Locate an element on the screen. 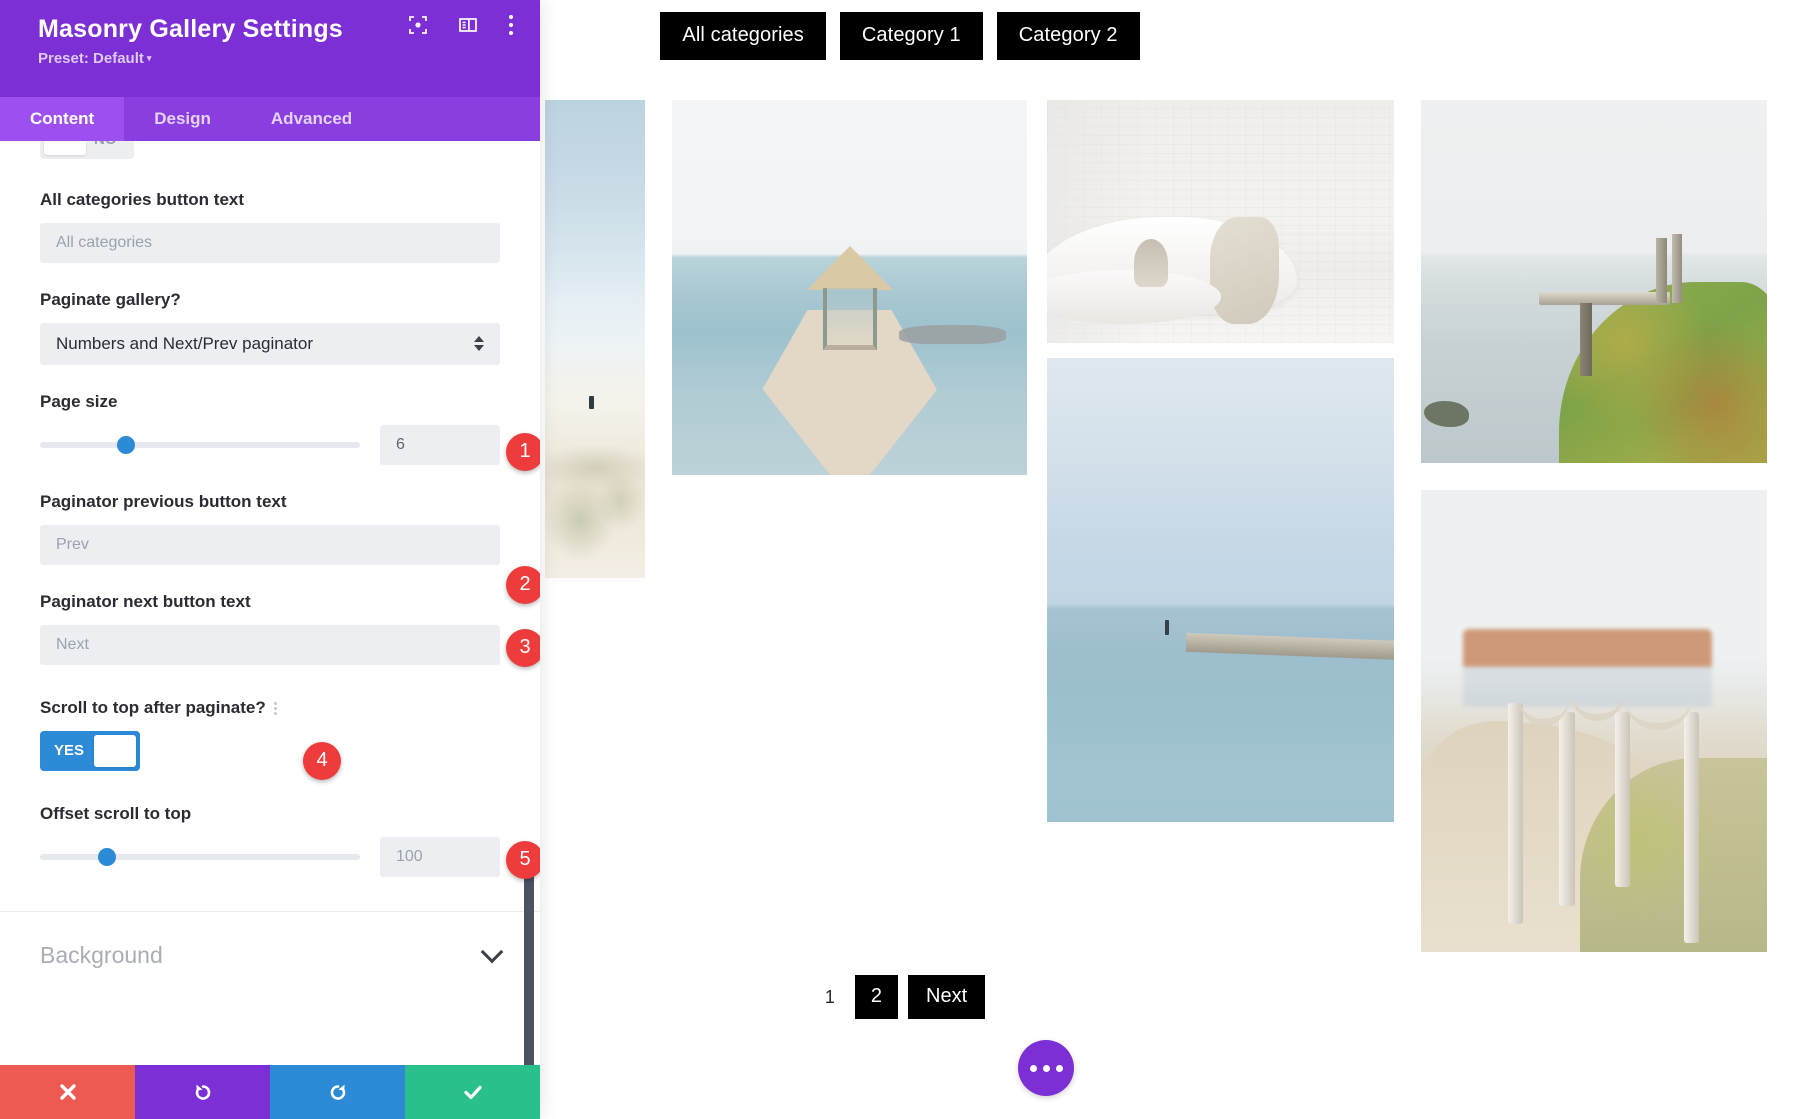 The image size is (1800, 1119). pagination-next-button: Next is located at coordinates (947, 997).